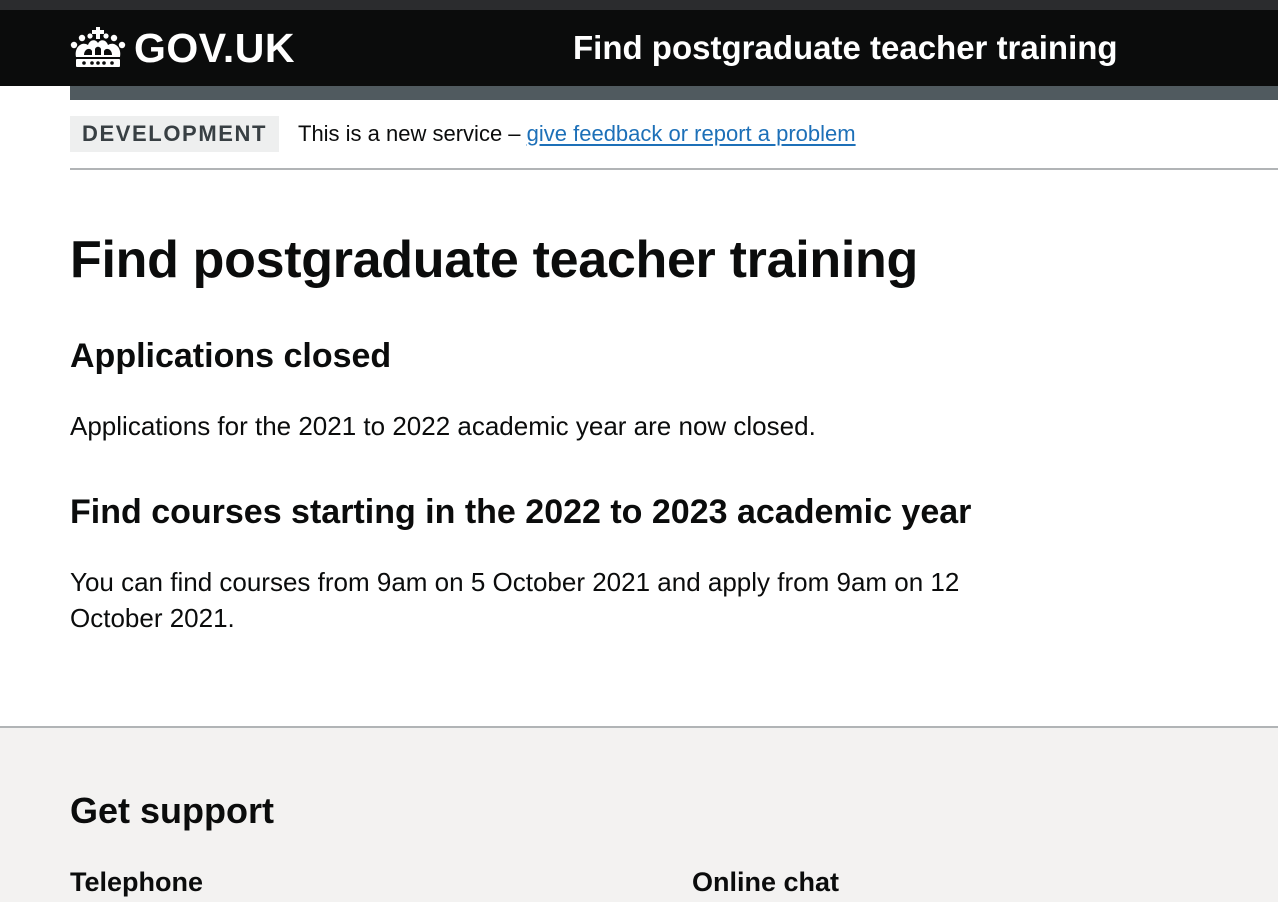 The height and width of the screenshot is (902, 1278). What do you see at coordinates (766, 882) in the screenshot?
I see `online-chat-heading: Online chat` at bounding box center [766, 882].